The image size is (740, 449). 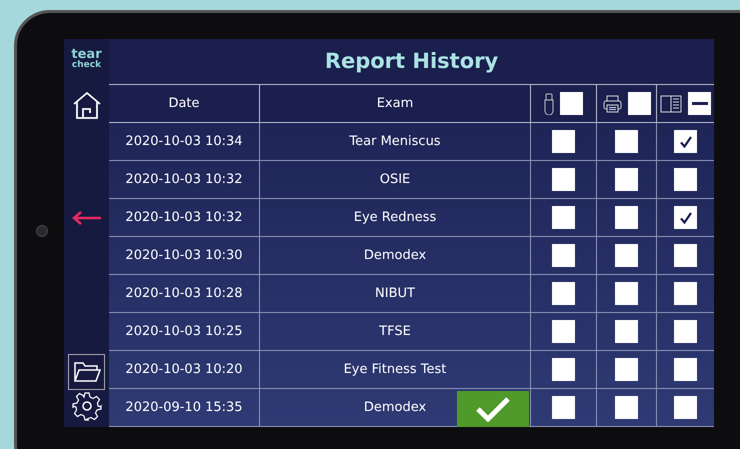 What do you see at coordinates (87, 406) in the screenshot?
I see `settings-icon` at bounding box center [87, 406].